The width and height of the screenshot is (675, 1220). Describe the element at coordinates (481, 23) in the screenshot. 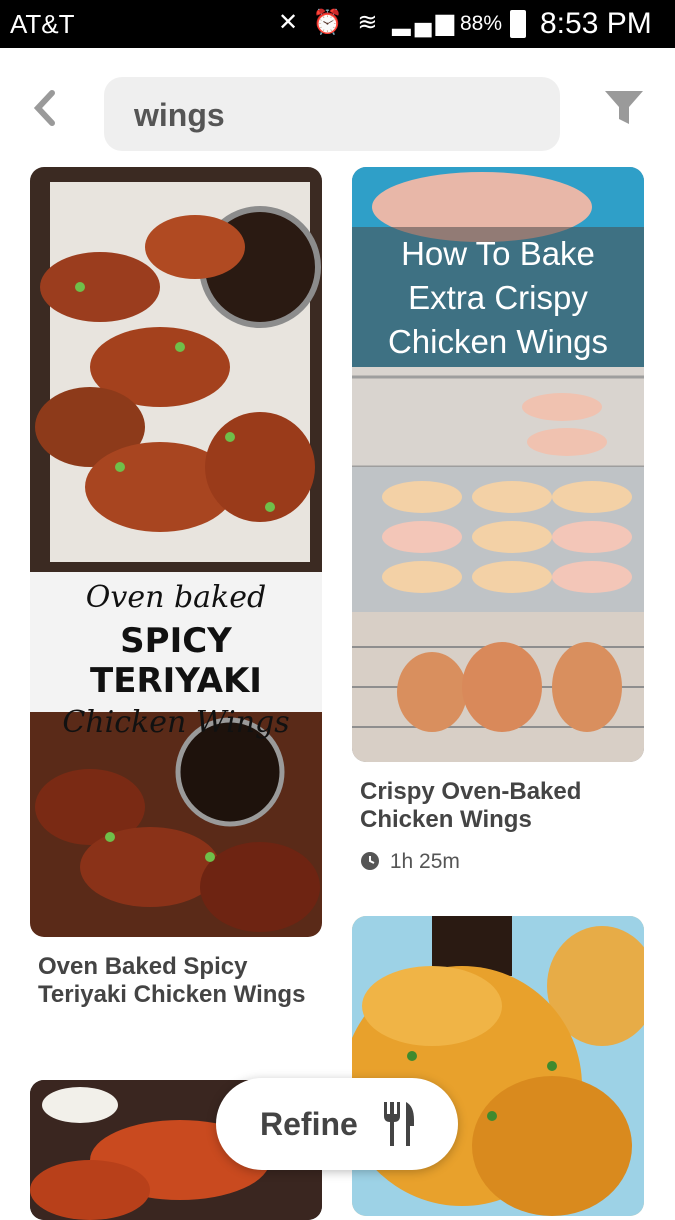

I see `battery-percent: 88%` at that location.